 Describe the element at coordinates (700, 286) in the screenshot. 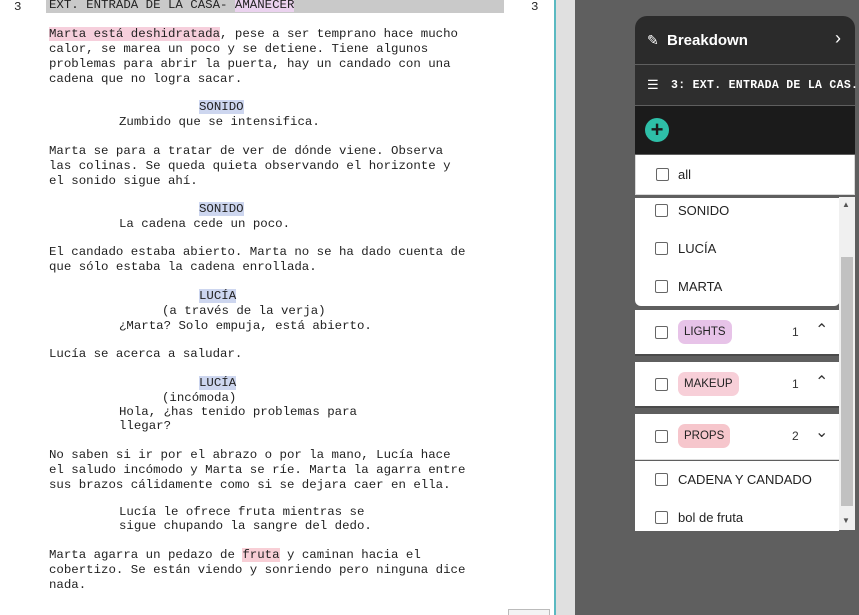

I see `character-label: MARTA` at that location.